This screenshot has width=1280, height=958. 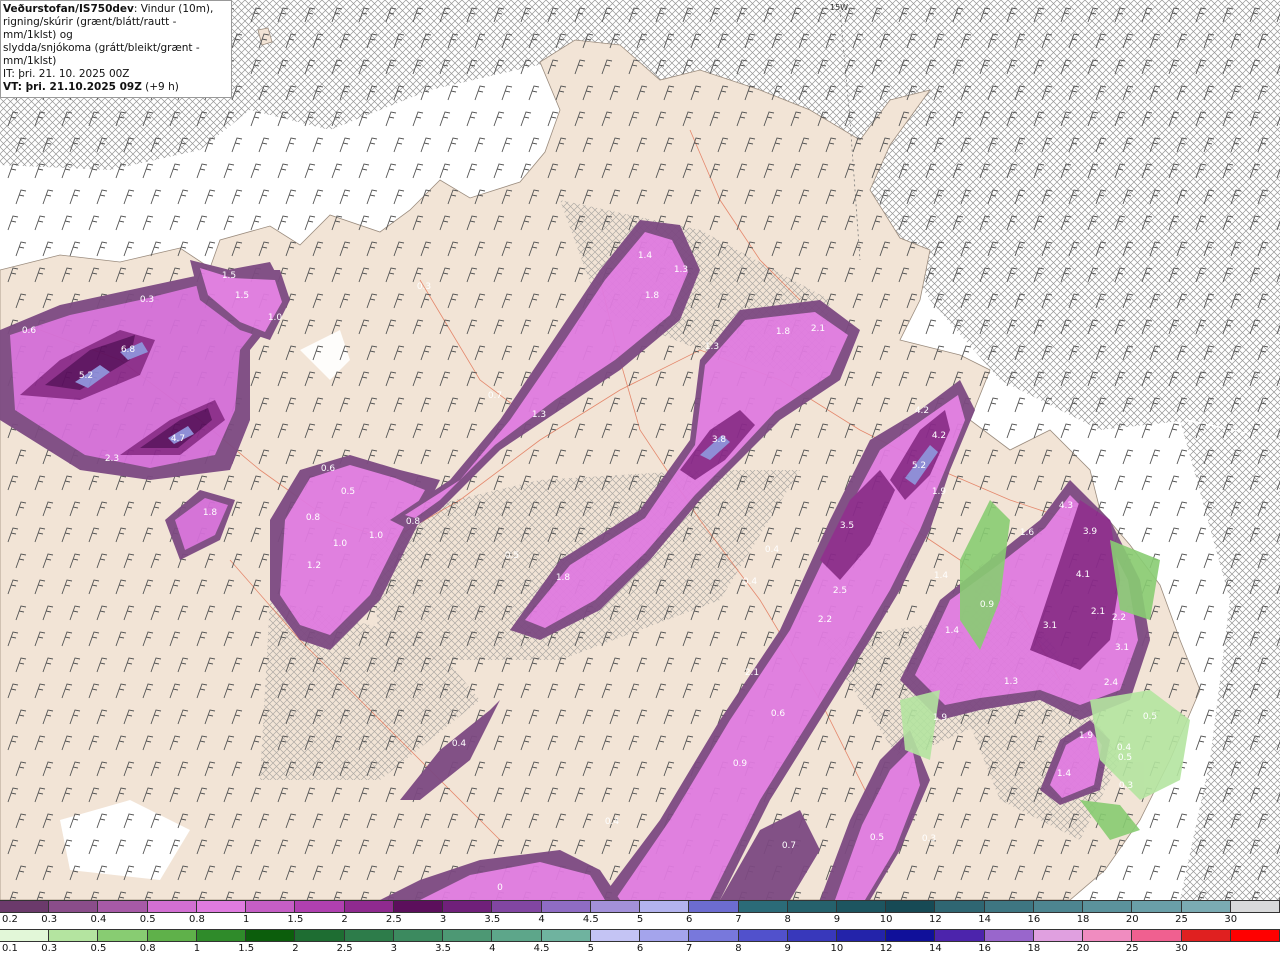 What do you see at coordinates (541, 948) in the screenshot?
I see `scale-rain-label: 4.5` at bounding box center [541, 948].